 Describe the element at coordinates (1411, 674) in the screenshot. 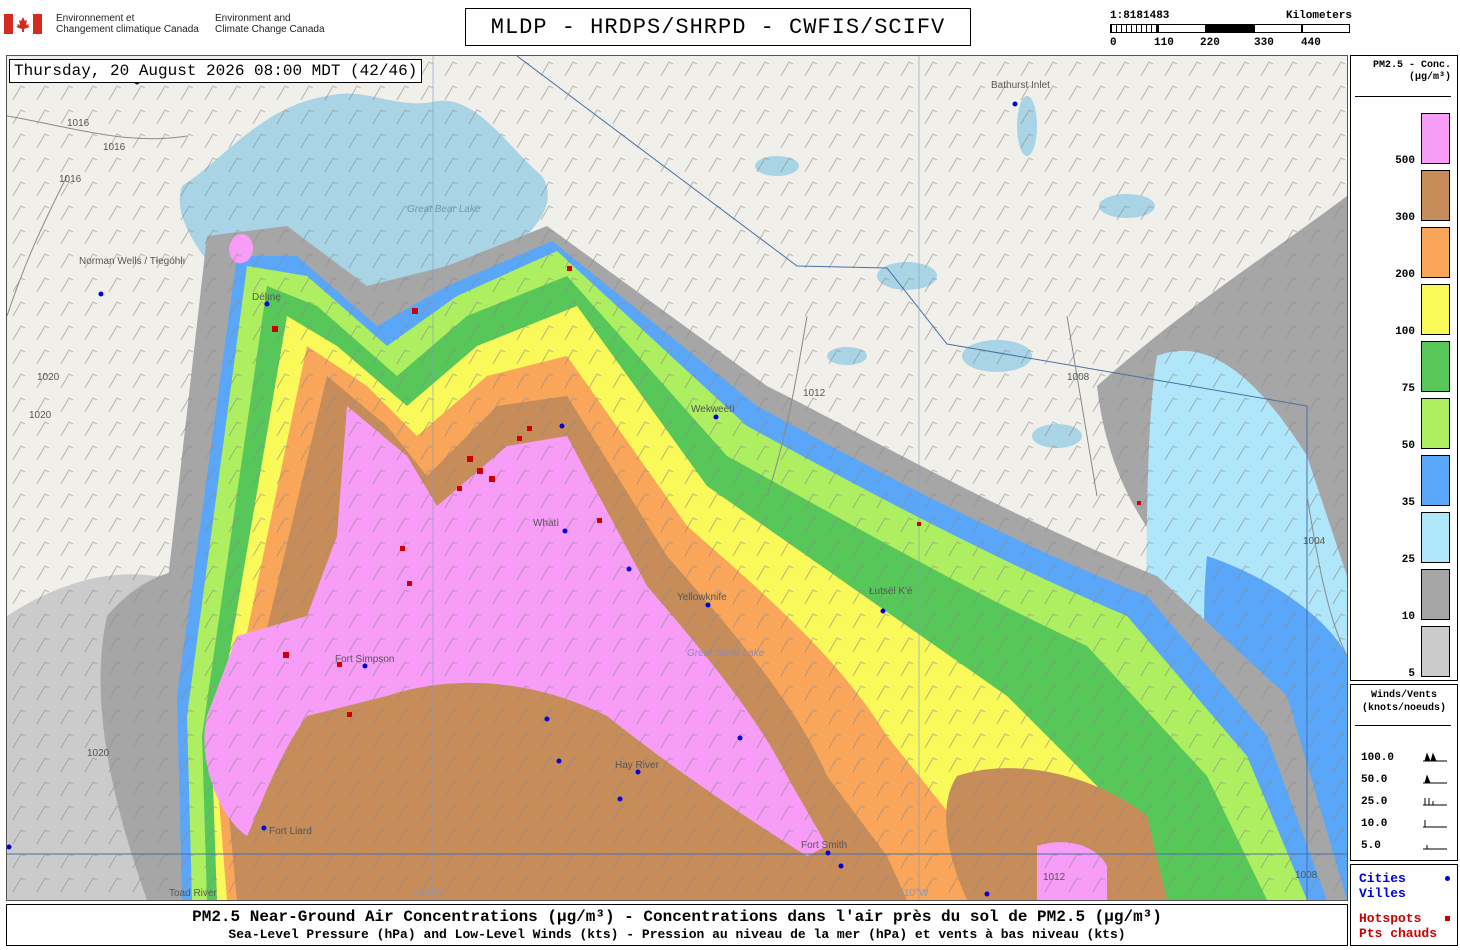

I see `pm25-class-label: 5` at that location.